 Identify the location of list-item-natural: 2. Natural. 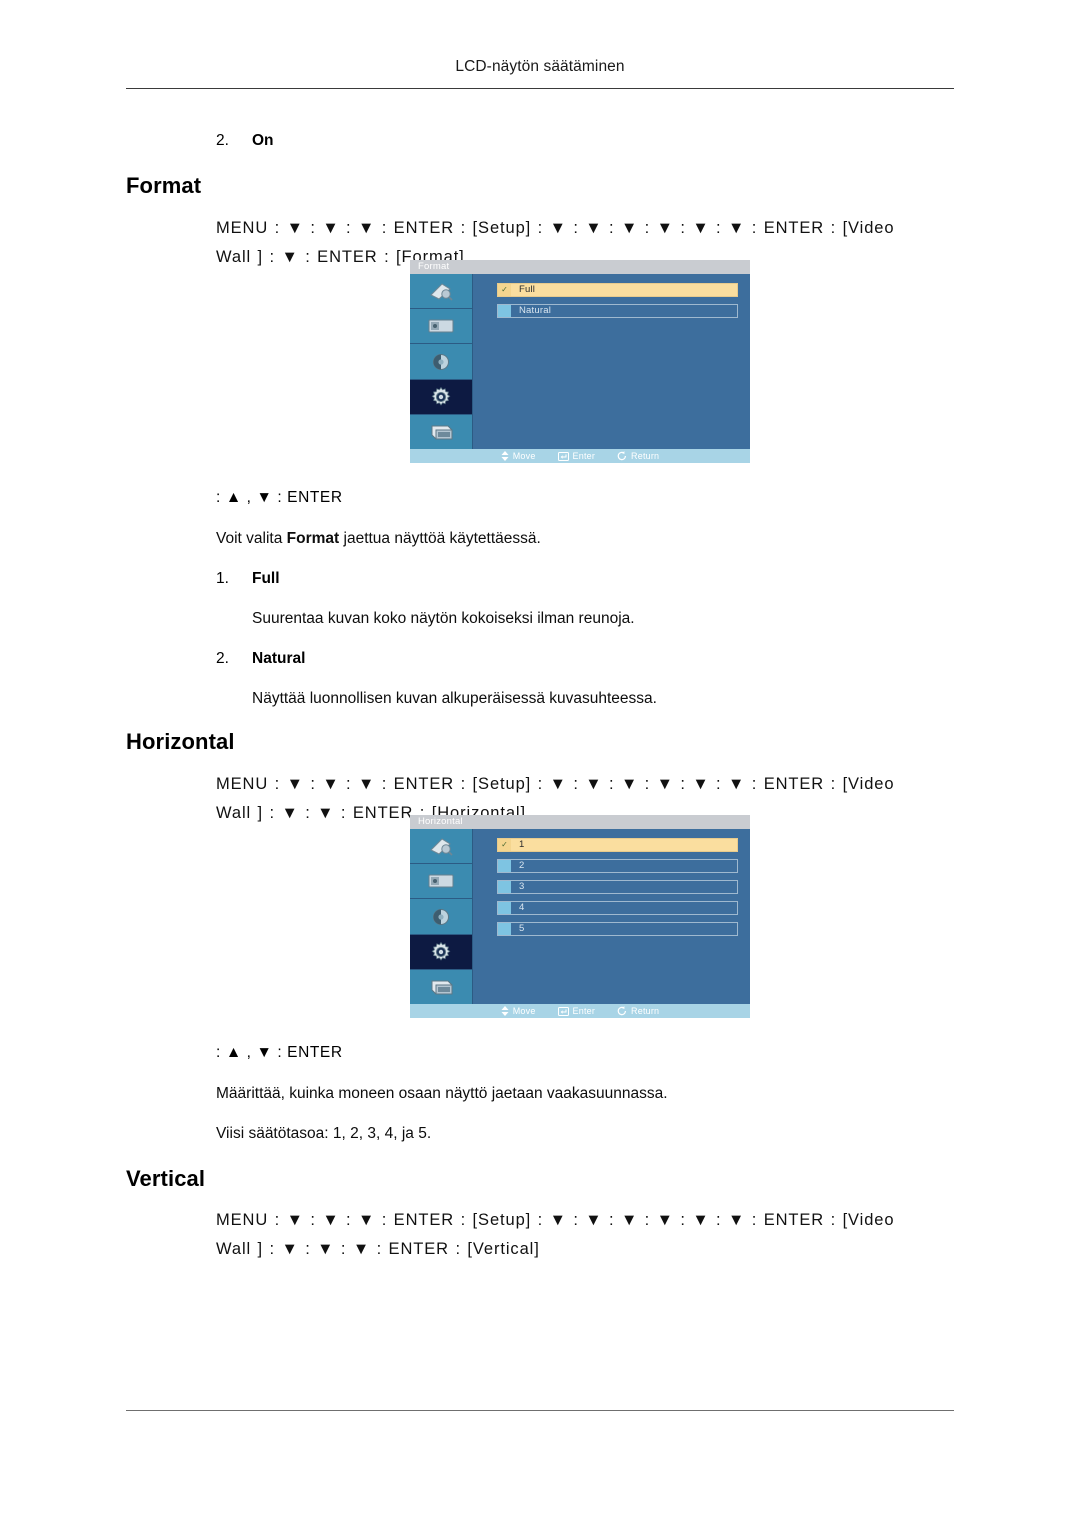
(260, 659).